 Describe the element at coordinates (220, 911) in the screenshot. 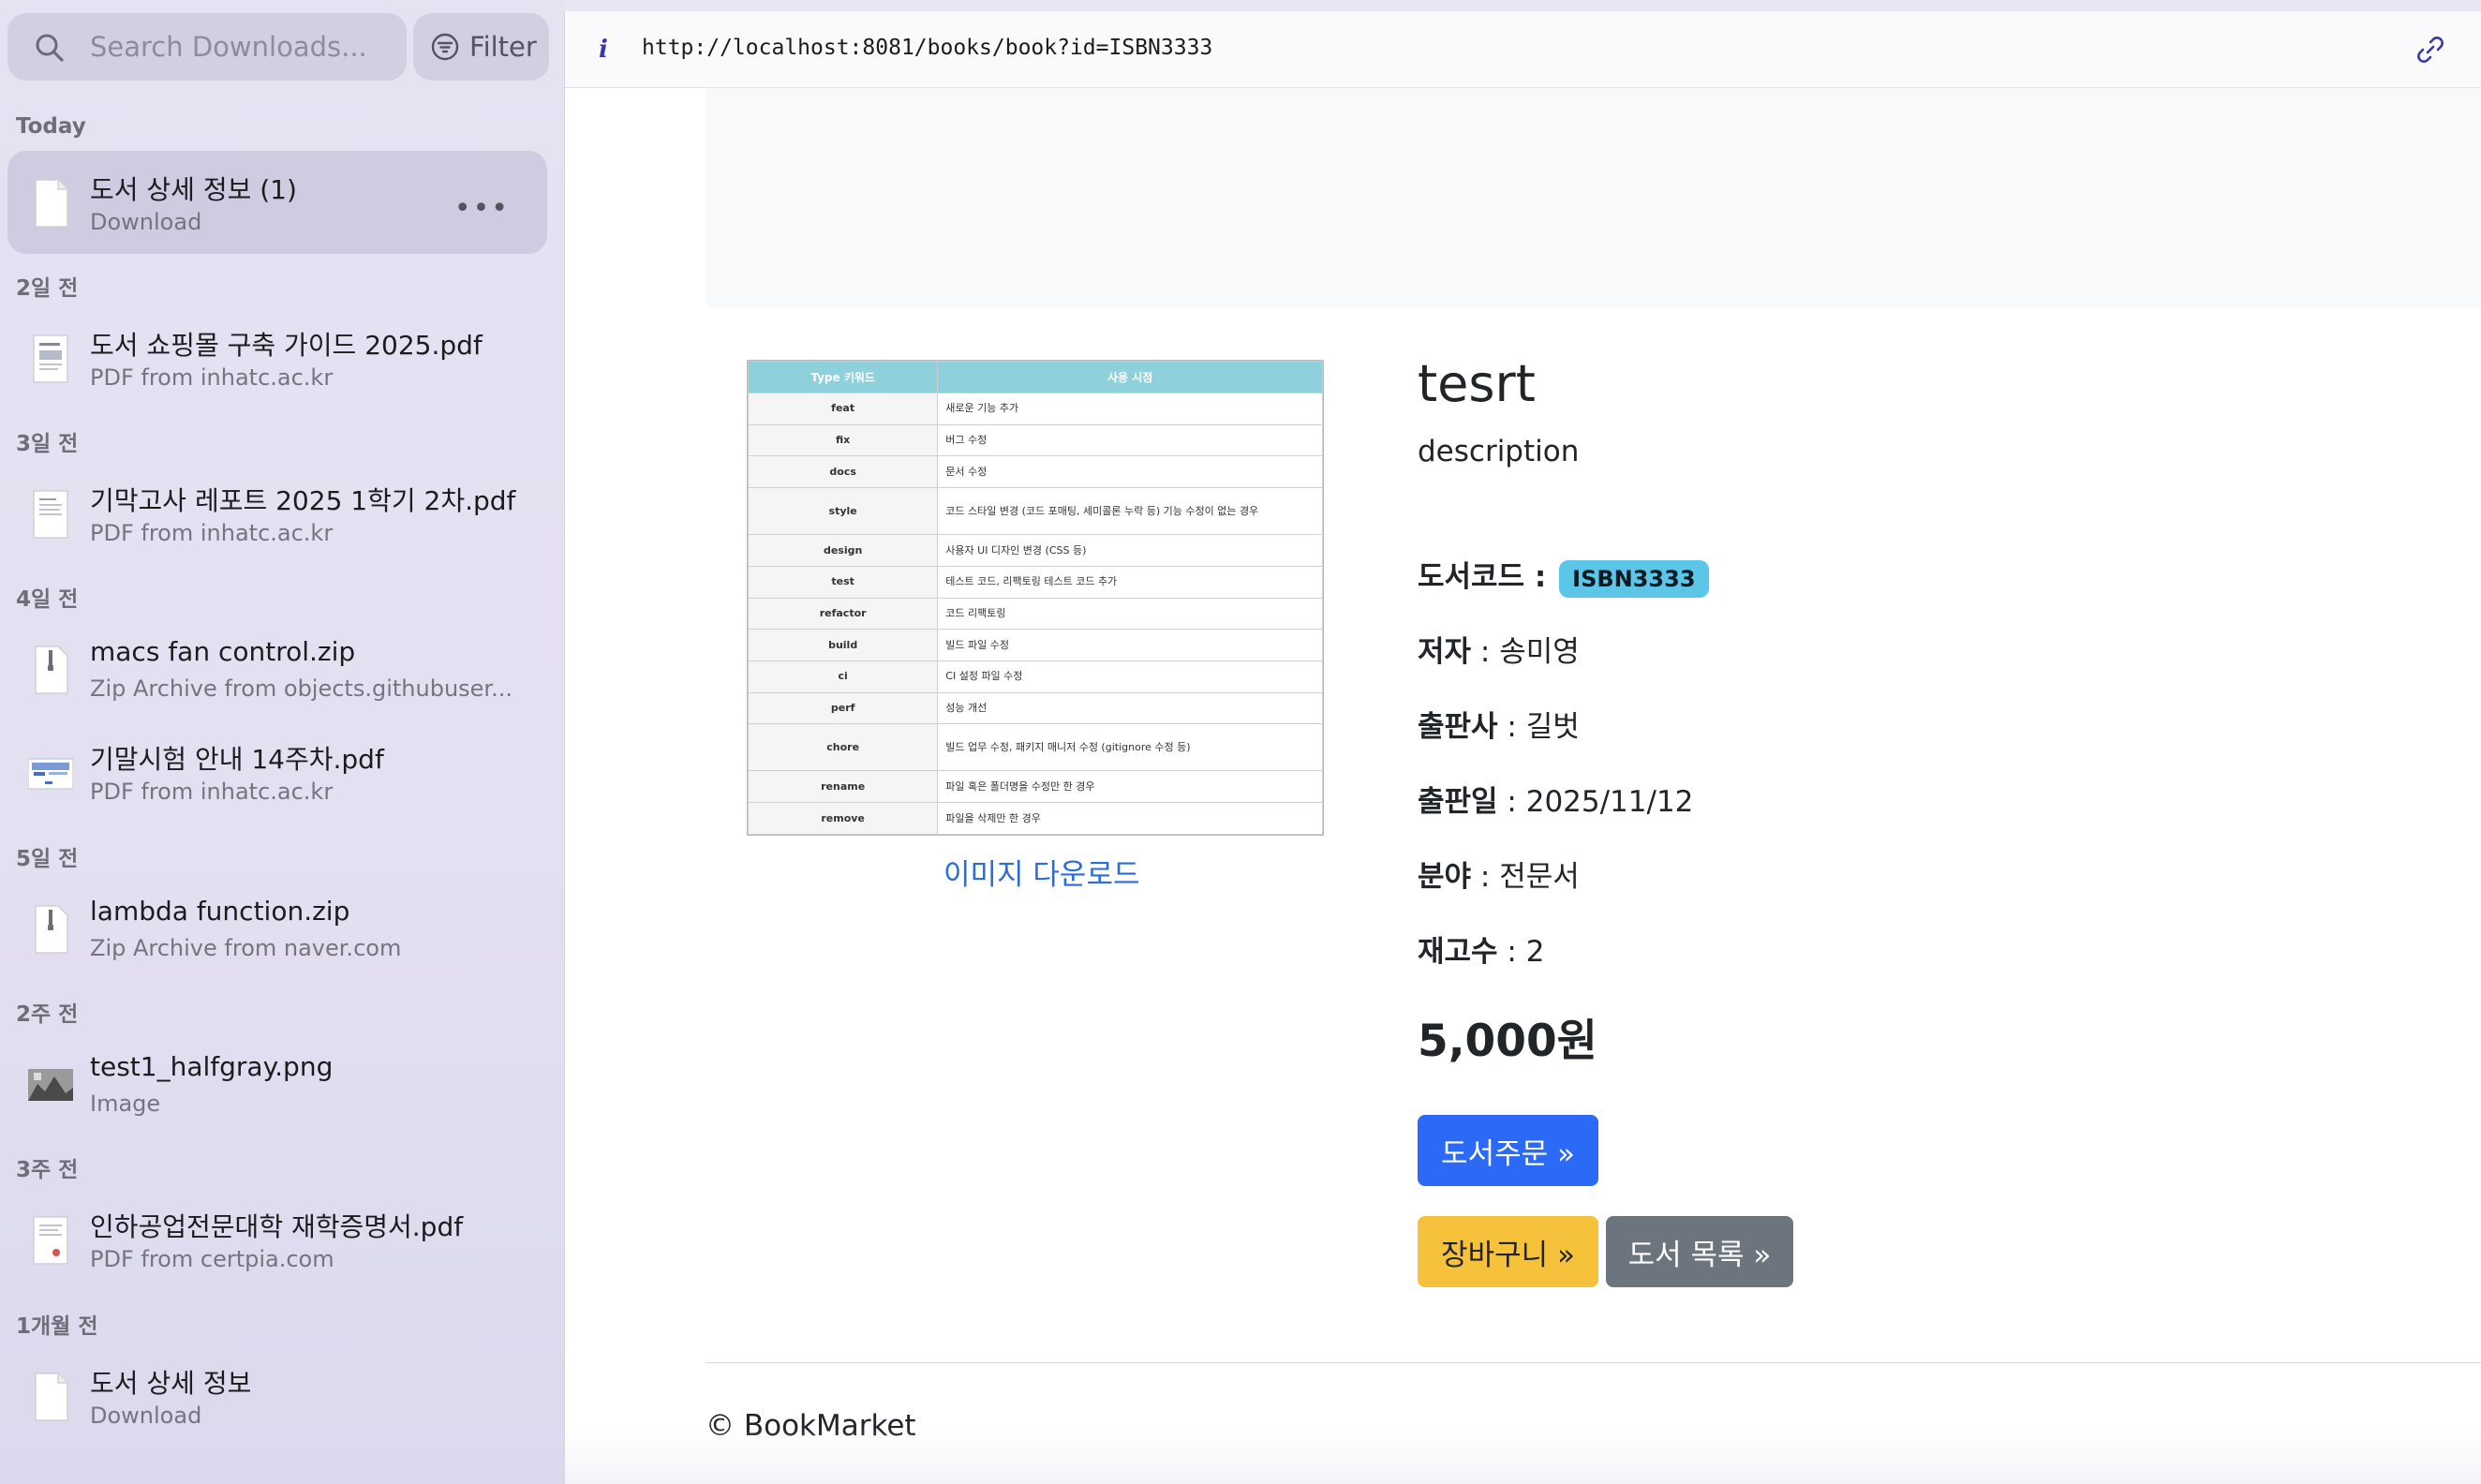

I see `download-title: lambda function.zip` at that location.